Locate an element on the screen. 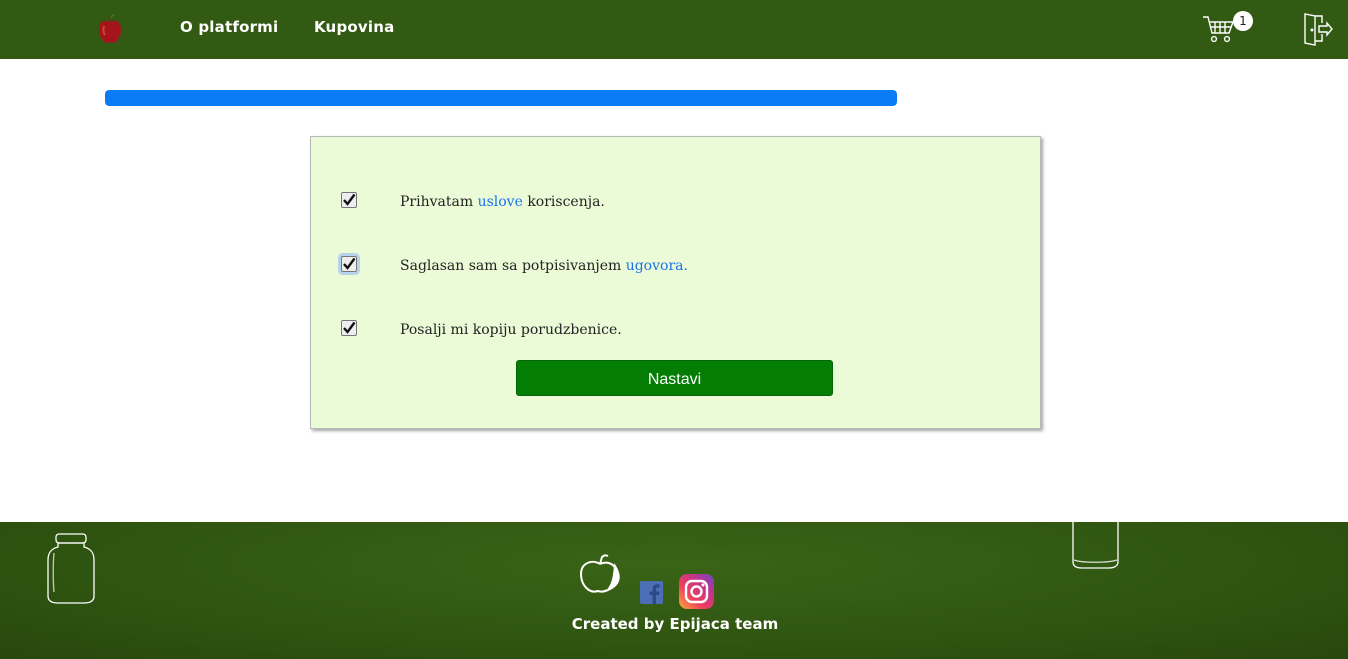  nav-link-about: O platformi is located at coordinates (229, 27).